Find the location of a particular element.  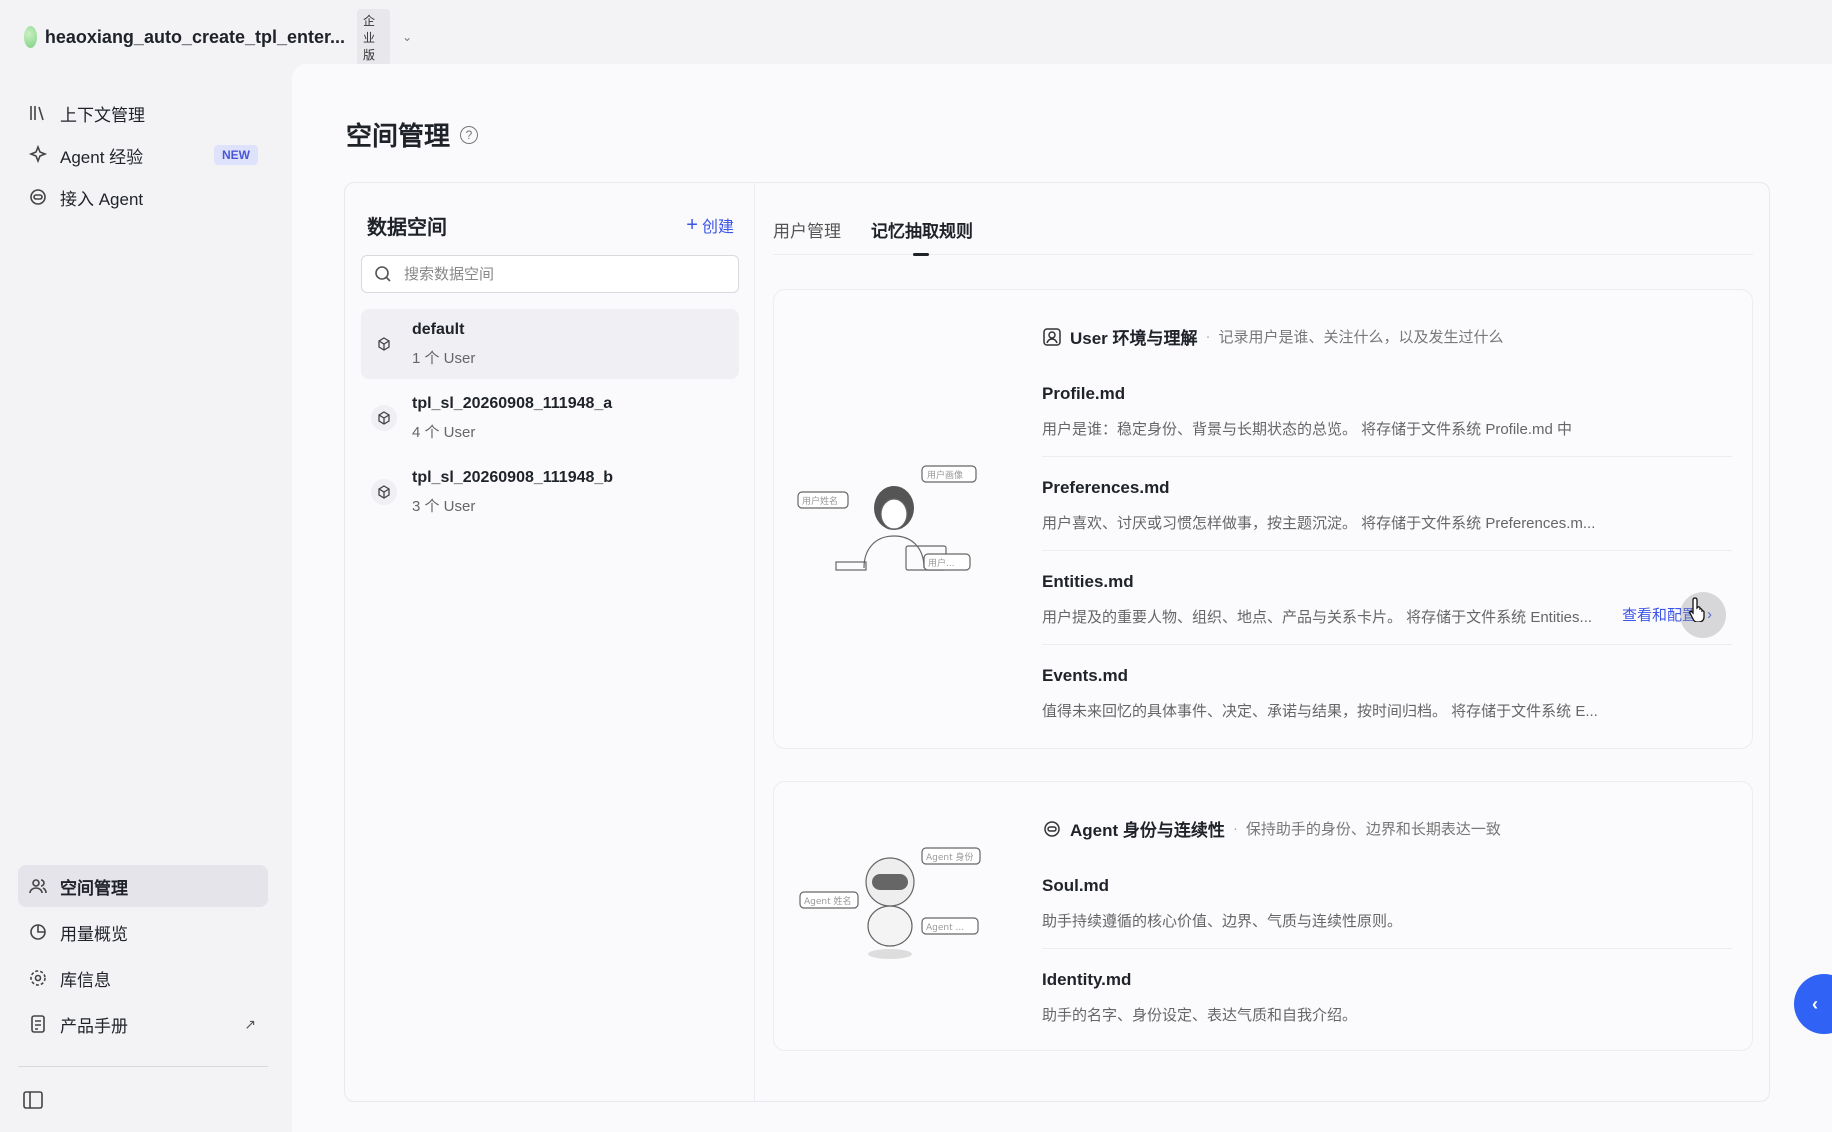

search-box is located at coordinates (550, 274).